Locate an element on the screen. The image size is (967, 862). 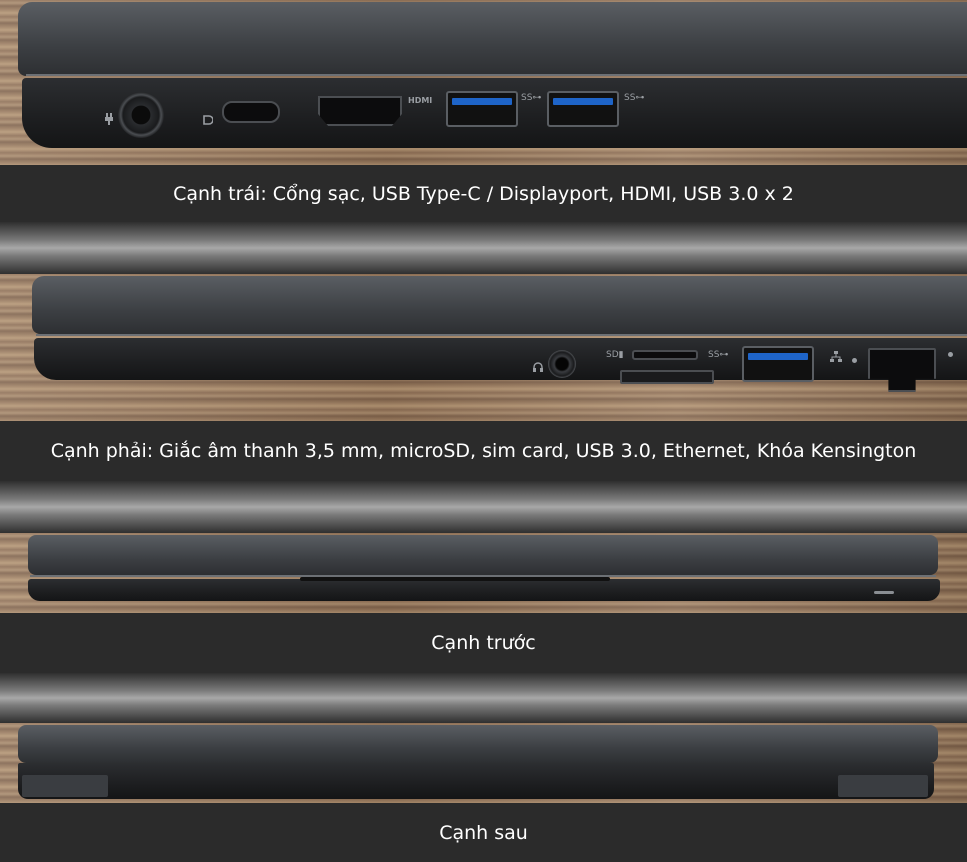
photo-back is located at coordinates (483, 763).